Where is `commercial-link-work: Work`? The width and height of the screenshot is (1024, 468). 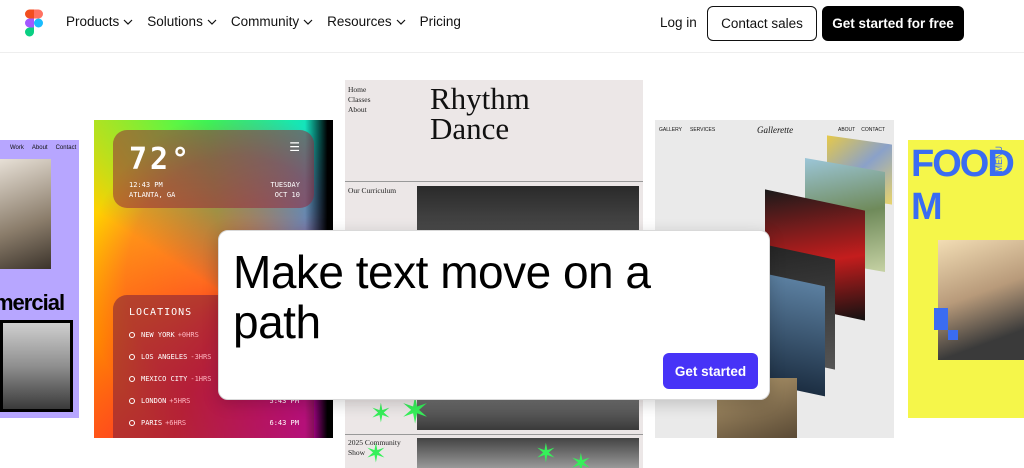
commercial-link-work: Work is located at coordinates (17, 148).